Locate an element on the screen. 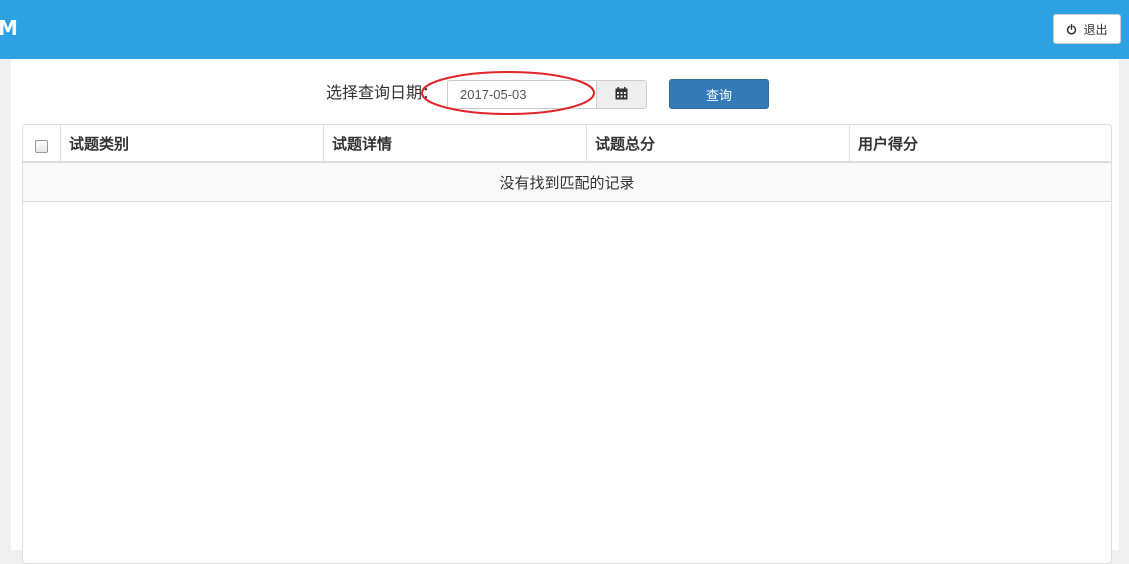 This screenshot has height=564, width=1129. select-all-checkbox is located at coordinates (41, 146).